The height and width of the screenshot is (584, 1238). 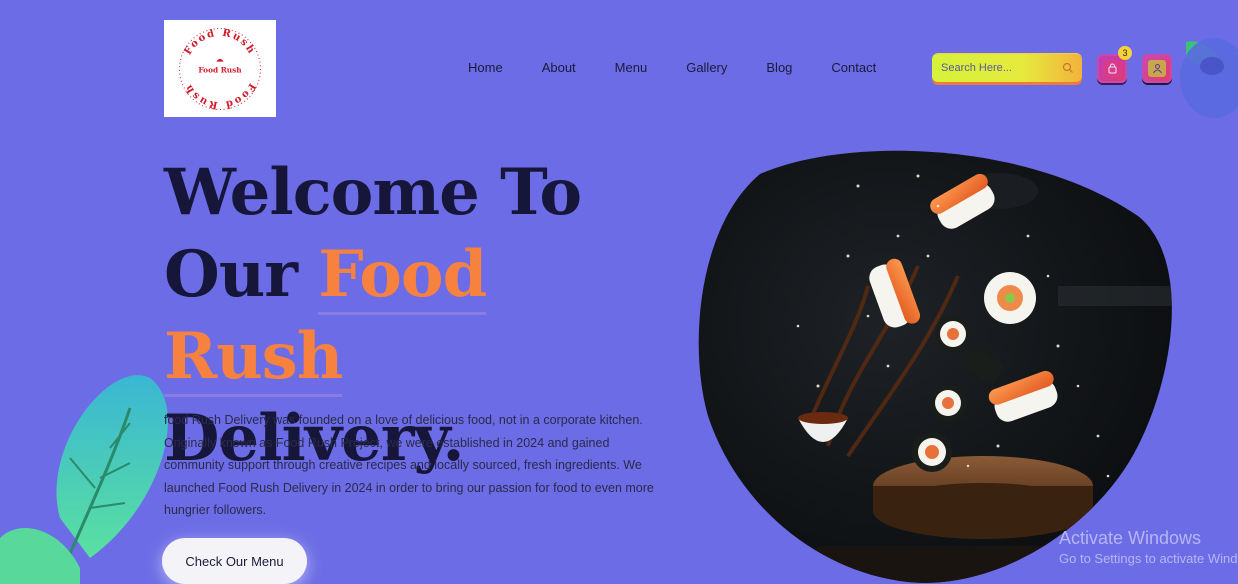 I want to click on main-nav: Home About Menu Gallery Blog Contact, so click(x=672, y=68).